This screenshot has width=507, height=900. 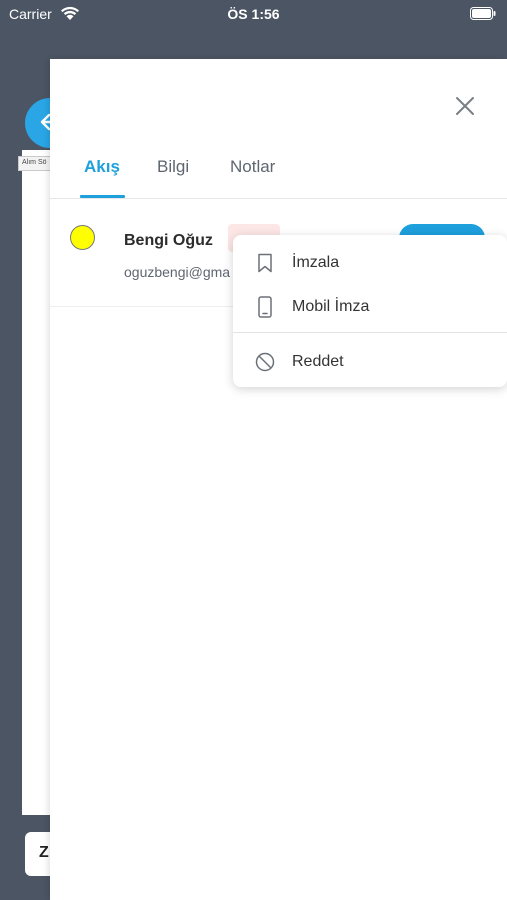 I want to click on battery-icon, so click(x=483, y=13).